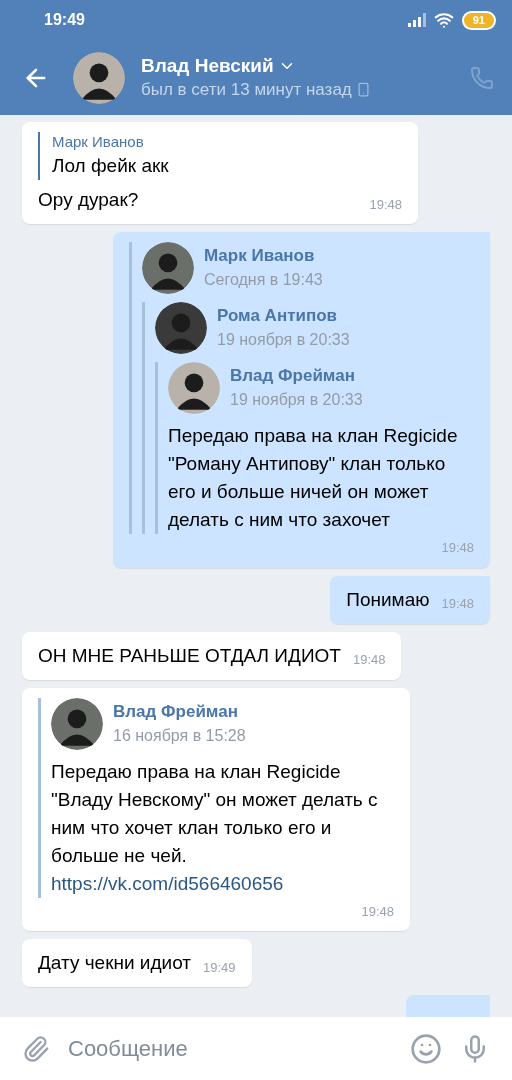 Image resolution: width=512 pixels, height=1080 pixels. What do you see at coordinates (363, 89) in the screenshot?
I see `phone-device-icon` at bounding box center [363, 89].